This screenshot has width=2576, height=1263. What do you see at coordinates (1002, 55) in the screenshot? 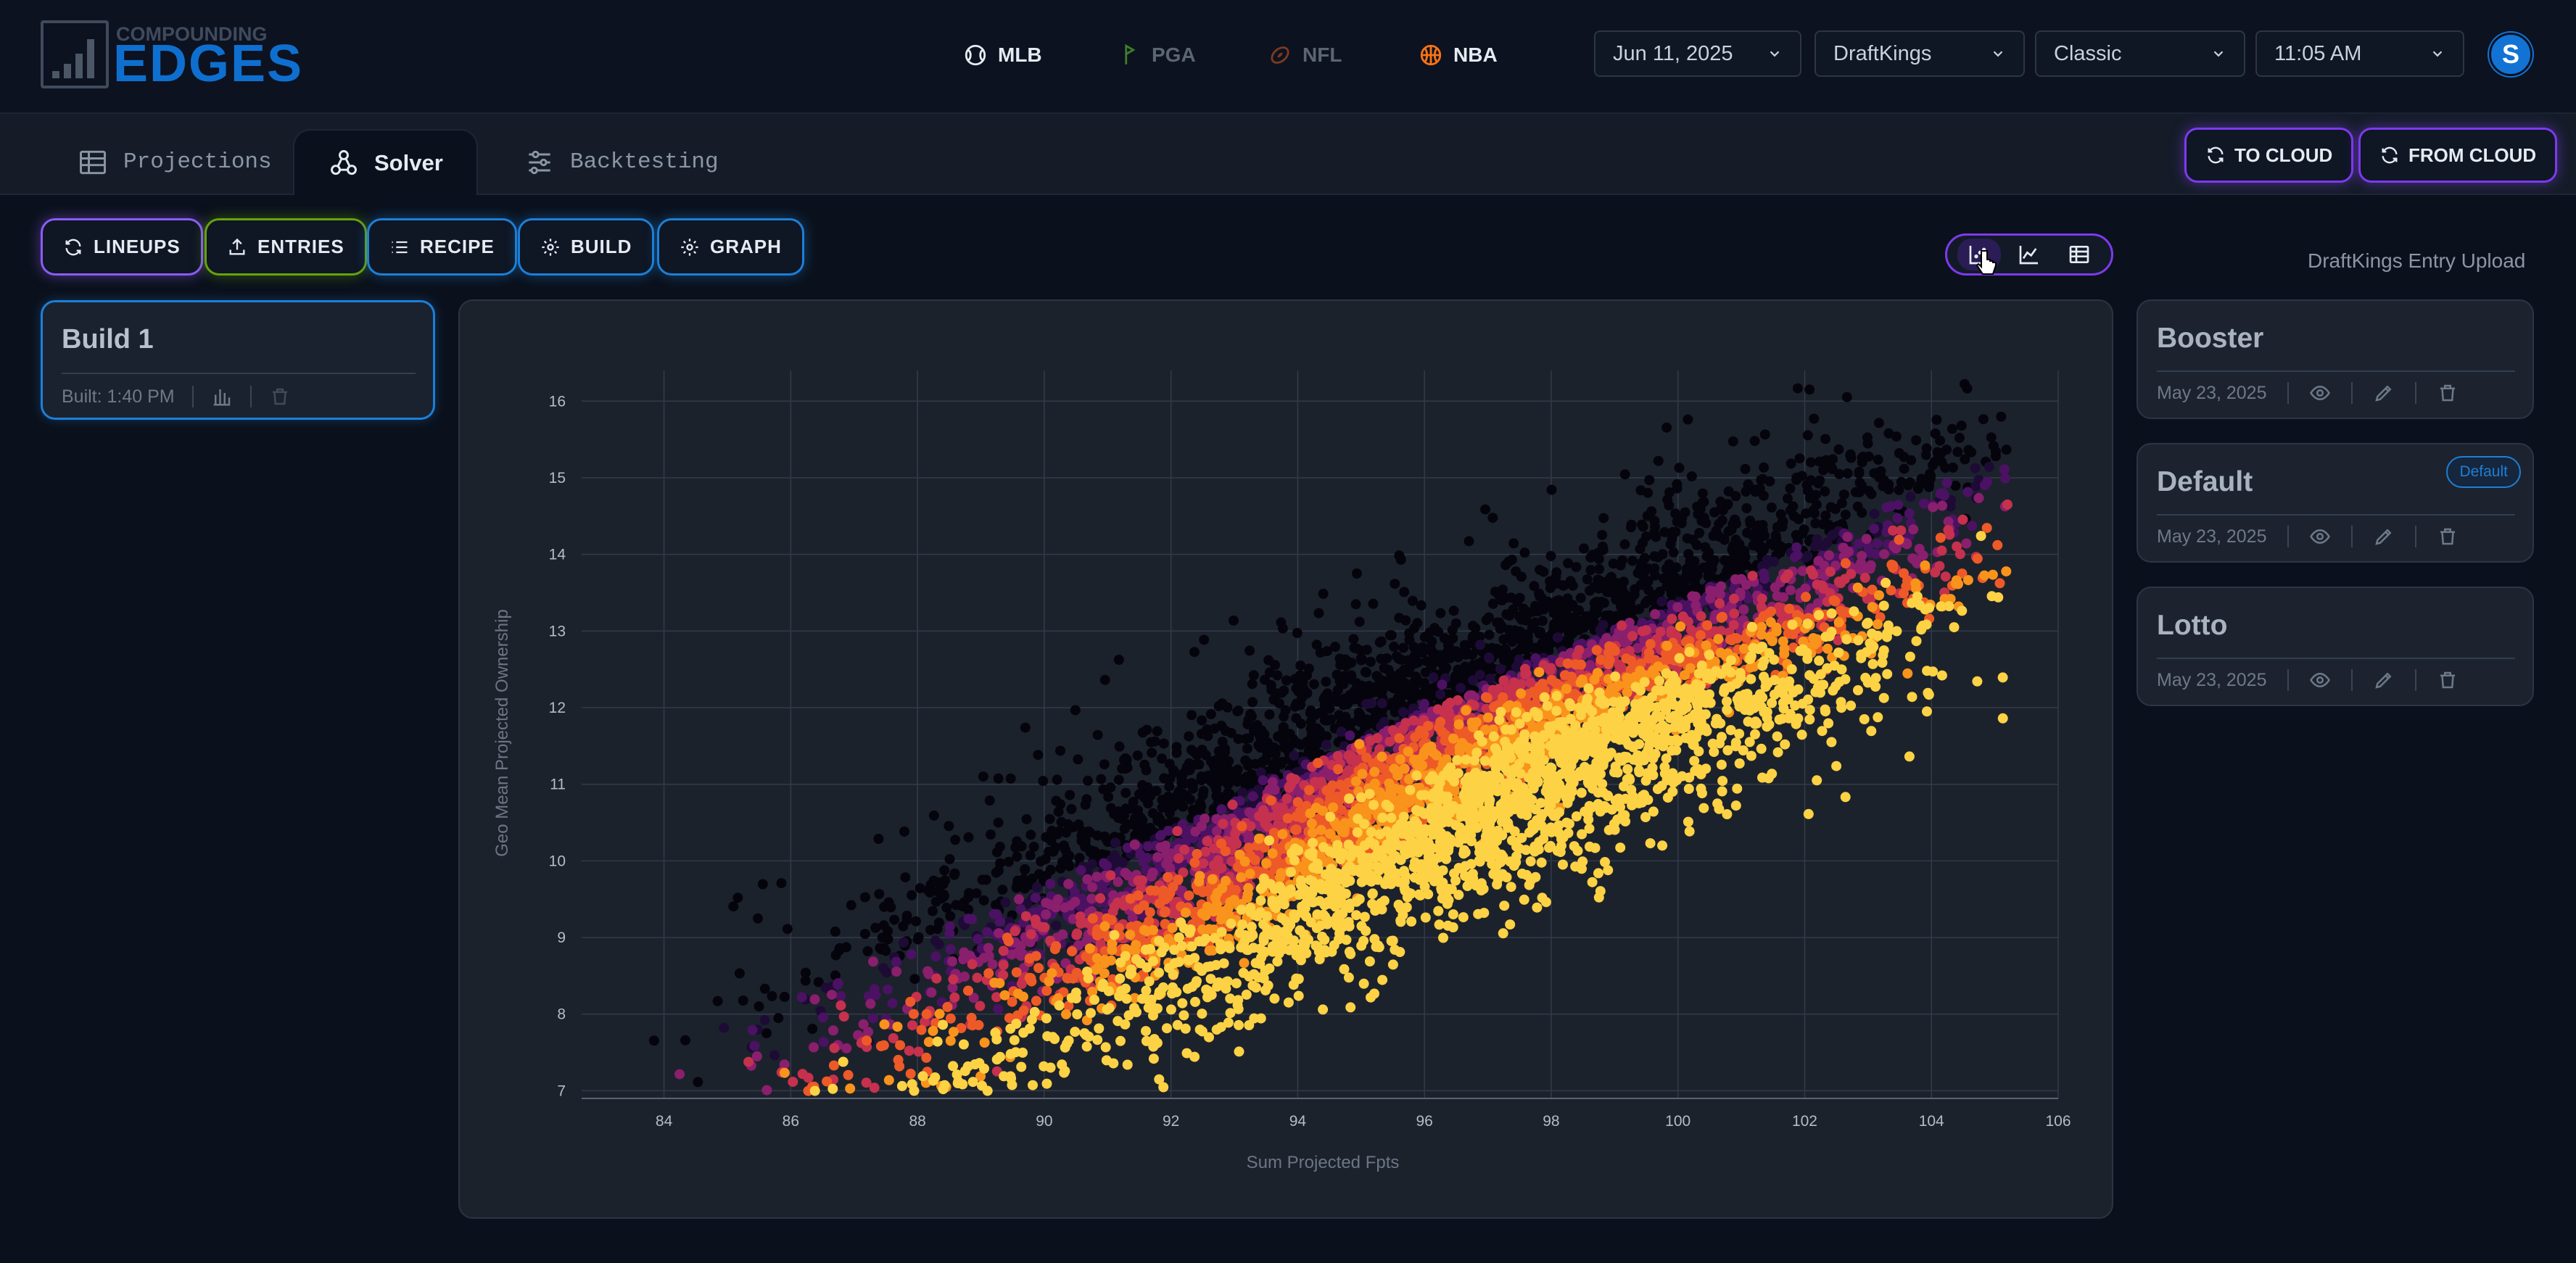
I see `sport-tab-mlb: MLB` at bounding box center [1002, 55].